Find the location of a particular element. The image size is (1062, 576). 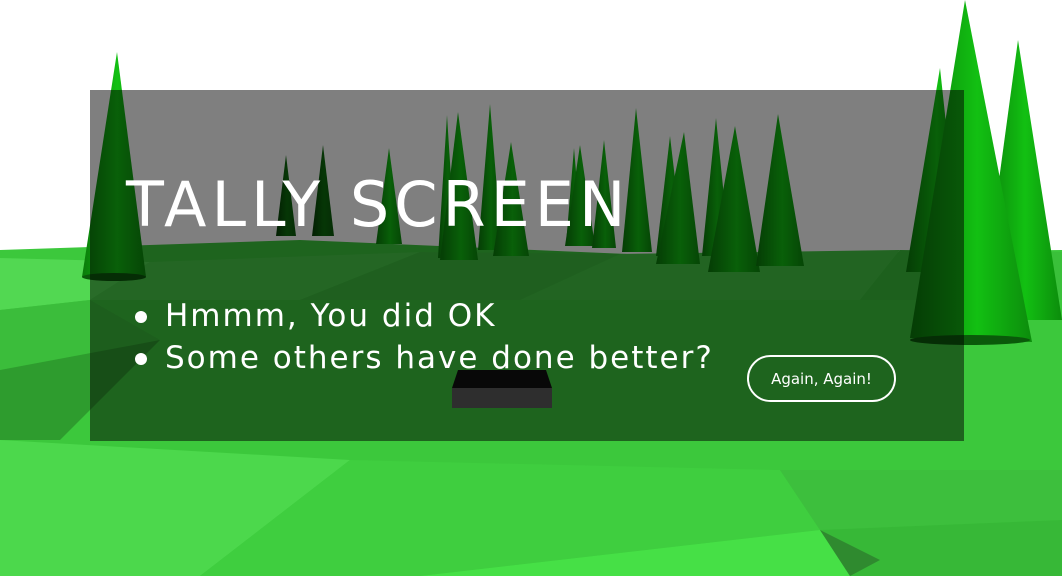

result-text: Hmmm, You did OK is located at coordinates (331, 316).